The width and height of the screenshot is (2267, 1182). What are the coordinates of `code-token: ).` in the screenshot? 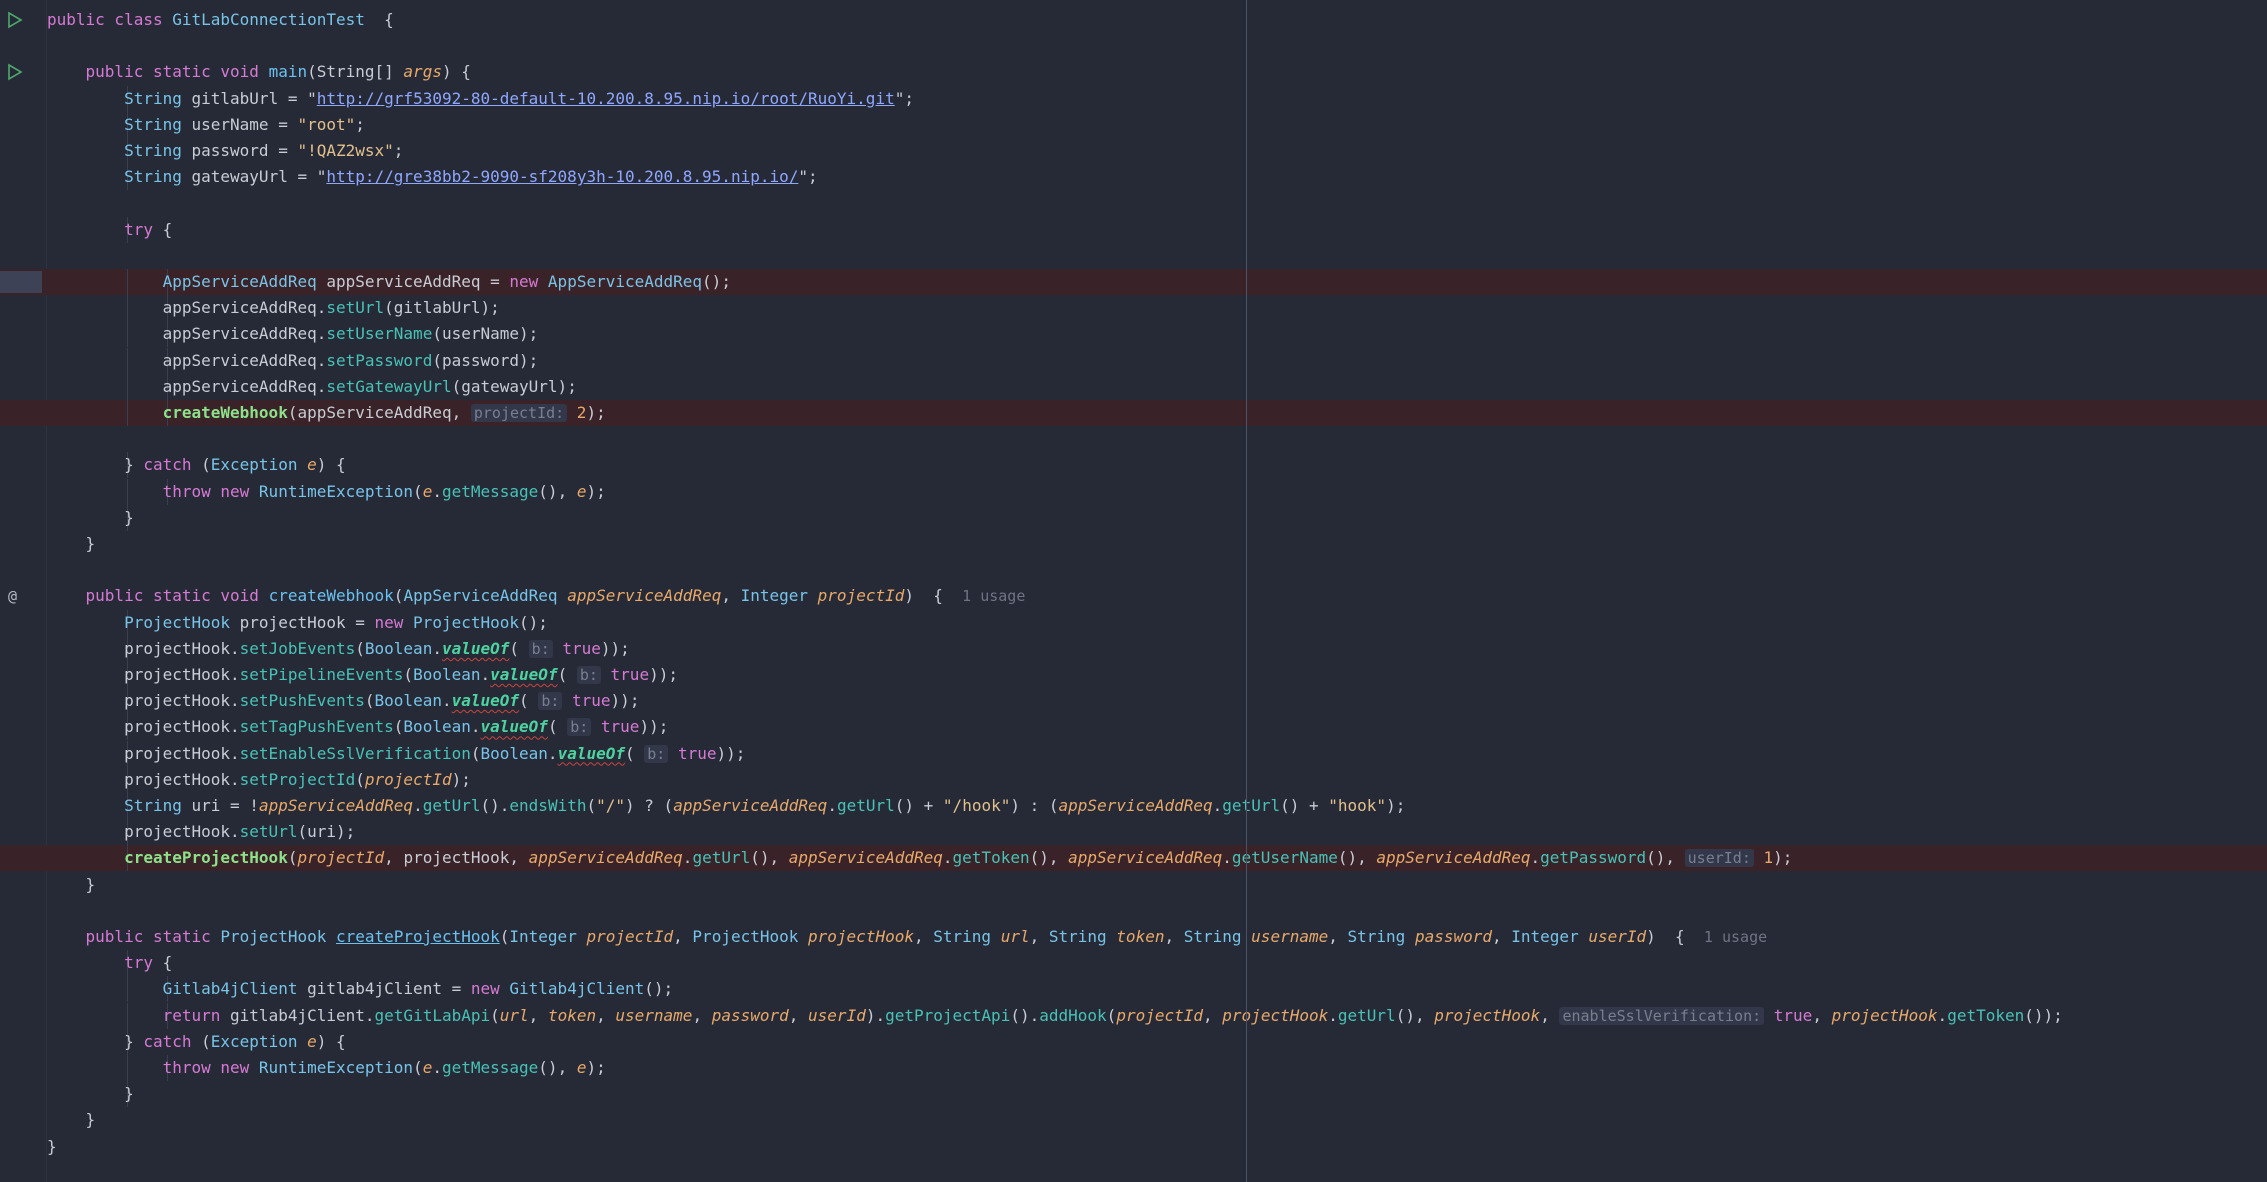 It's located at (875, 1015).